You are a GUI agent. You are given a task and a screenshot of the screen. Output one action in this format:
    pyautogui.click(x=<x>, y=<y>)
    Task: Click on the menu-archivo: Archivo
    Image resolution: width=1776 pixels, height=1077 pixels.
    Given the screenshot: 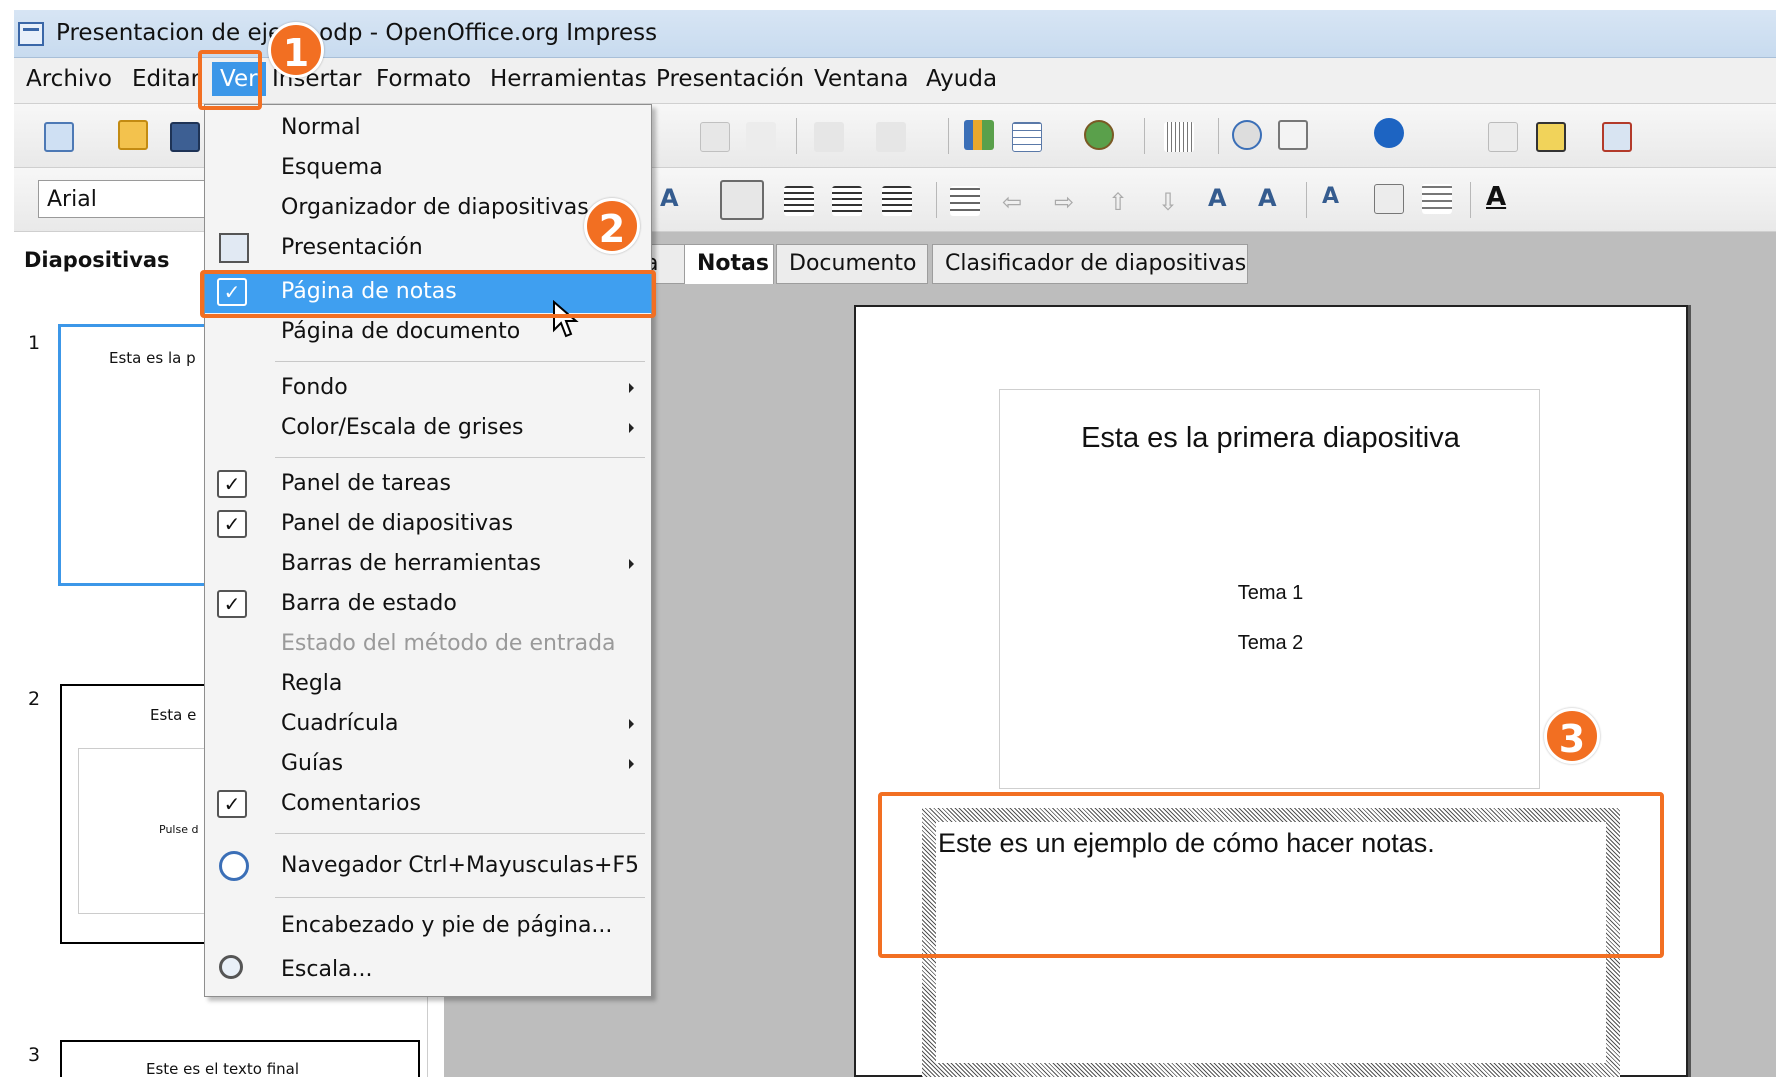 What is the action you would take?
    pyautogui.click(x=69, y=79)
    